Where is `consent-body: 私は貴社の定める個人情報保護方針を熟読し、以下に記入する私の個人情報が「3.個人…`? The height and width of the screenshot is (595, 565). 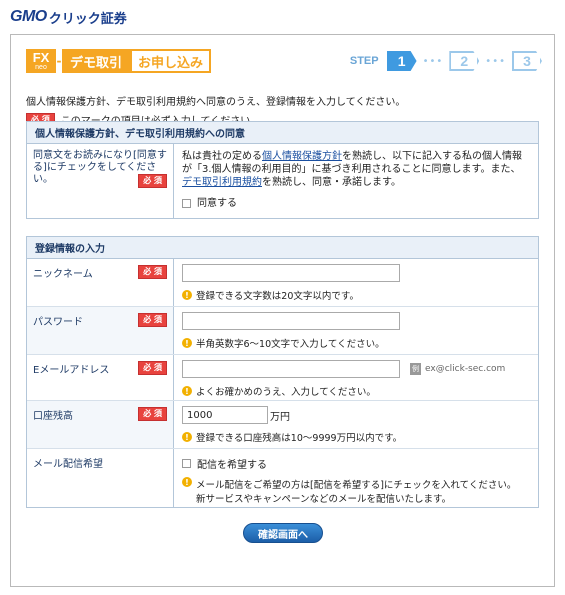 consent-body: 私は貴社の定める個人情報保護方針を熟読し、以下に記入する私の個人情報が「3.個人… is located at coordinates (356, 181).